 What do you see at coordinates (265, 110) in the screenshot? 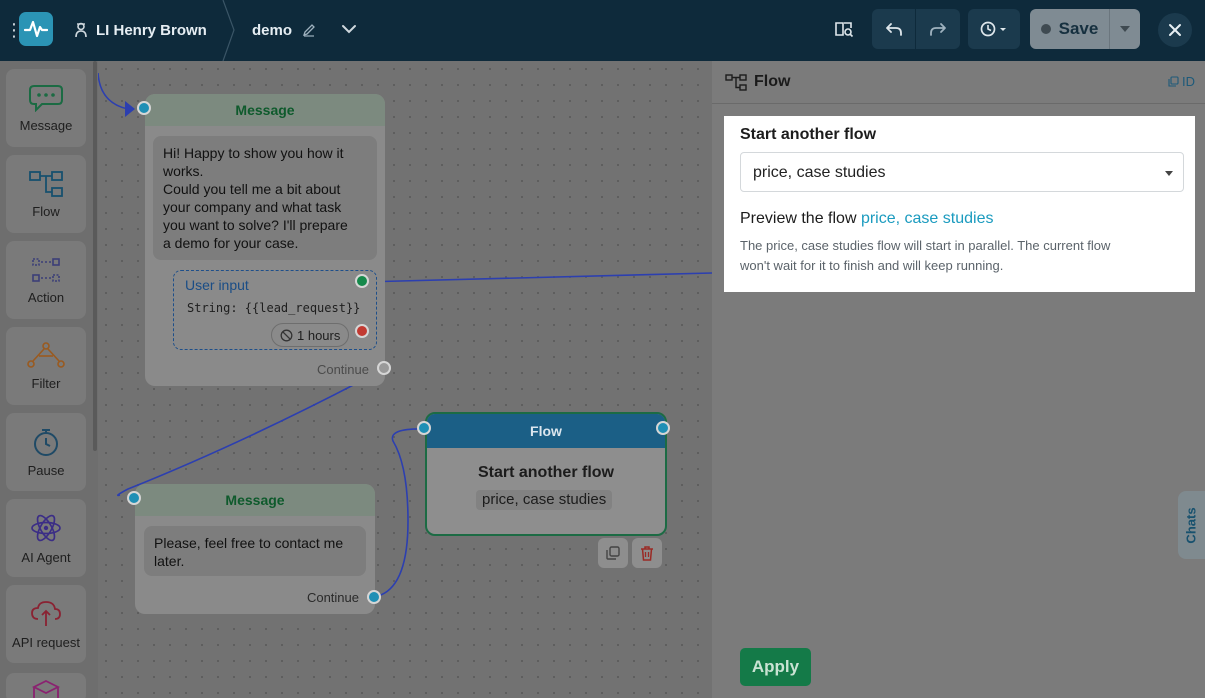
I see `node-title: Message` at bounding box center [265, 110].